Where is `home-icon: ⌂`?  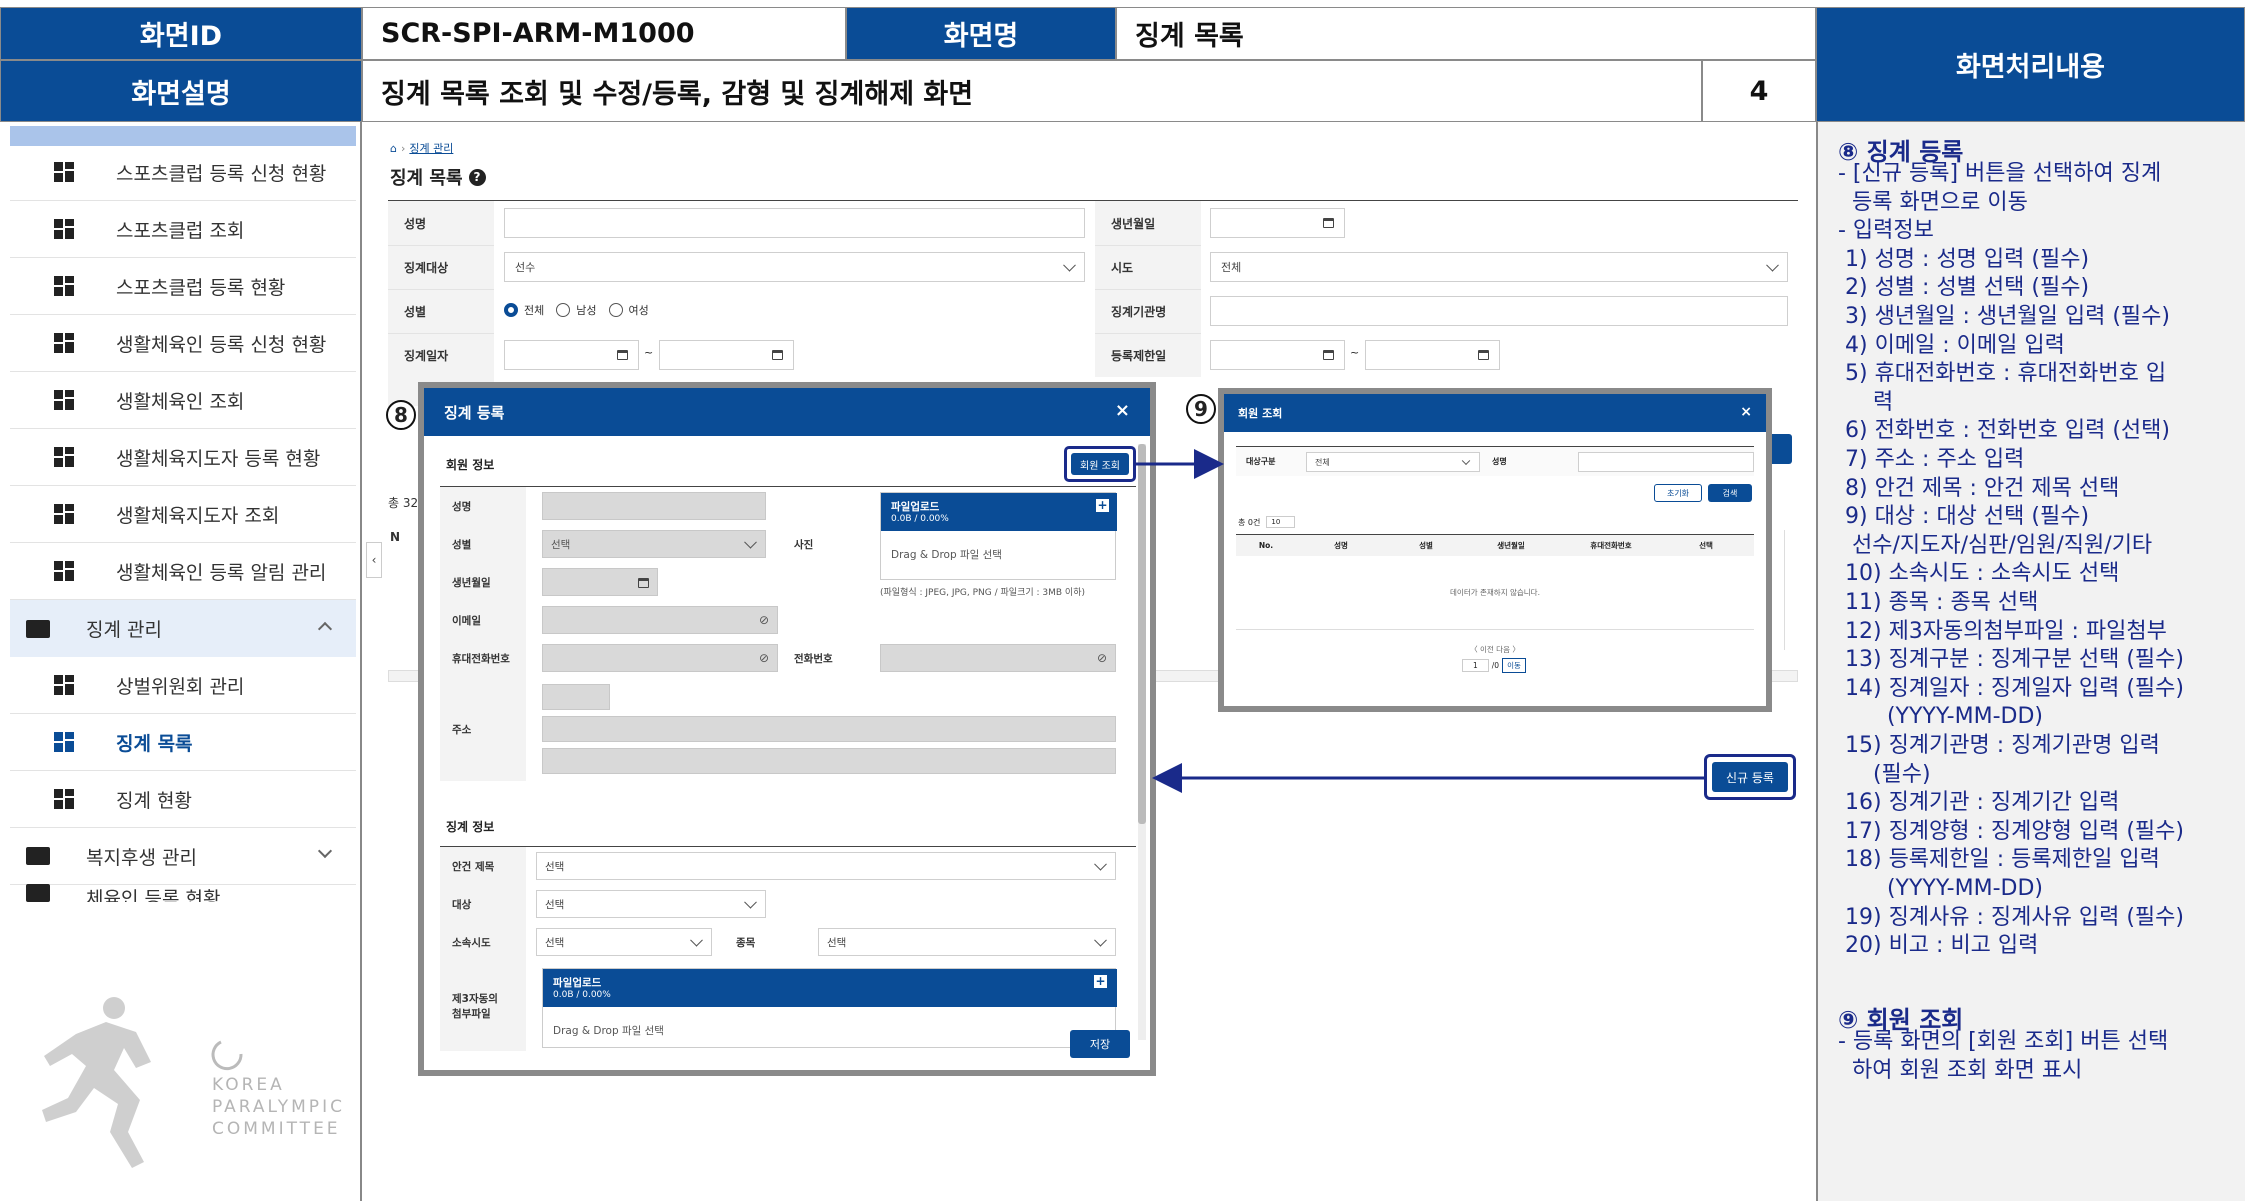 home-icon: ⌂ is located at coordinates (393, 148).